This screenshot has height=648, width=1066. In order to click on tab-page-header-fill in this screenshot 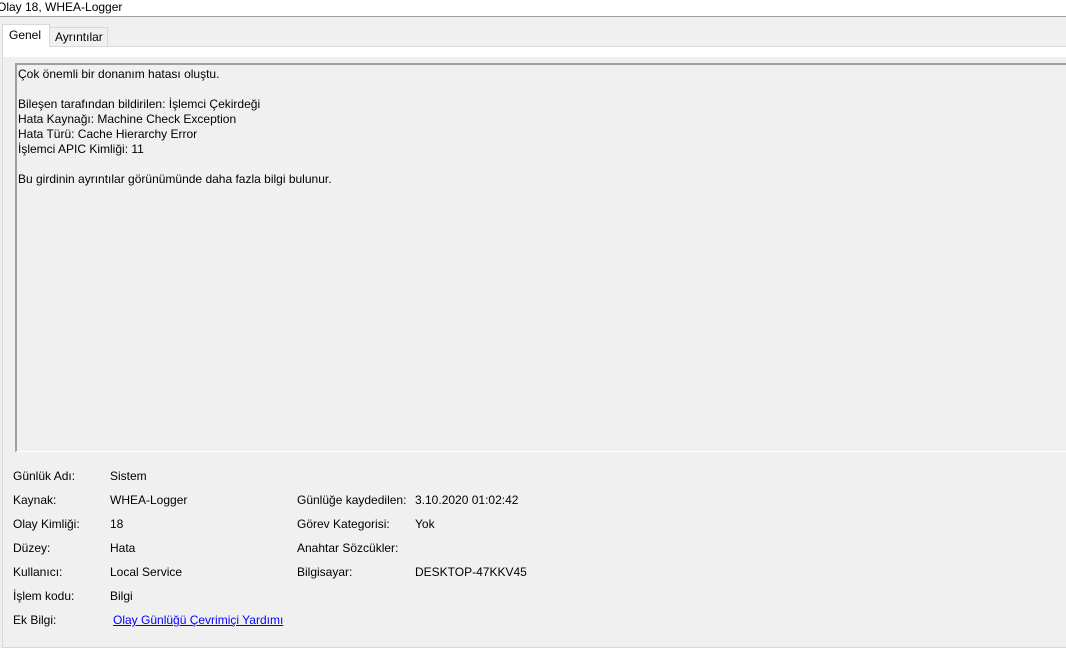, I will do `click(534, 52)`.